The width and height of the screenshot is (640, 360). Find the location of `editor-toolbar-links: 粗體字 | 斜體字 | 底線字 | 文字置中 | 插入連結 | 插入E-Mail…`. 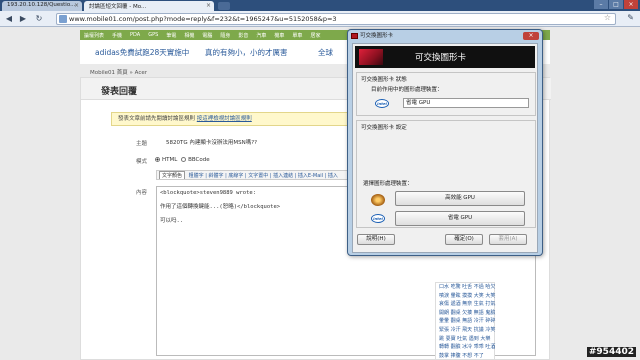

editor-toolbar-links: 粗體字 | 斜體字 | 底線字 | 文字置中 | 插入連結 | 插入E-Mail… is located at coordinates (263, 176).